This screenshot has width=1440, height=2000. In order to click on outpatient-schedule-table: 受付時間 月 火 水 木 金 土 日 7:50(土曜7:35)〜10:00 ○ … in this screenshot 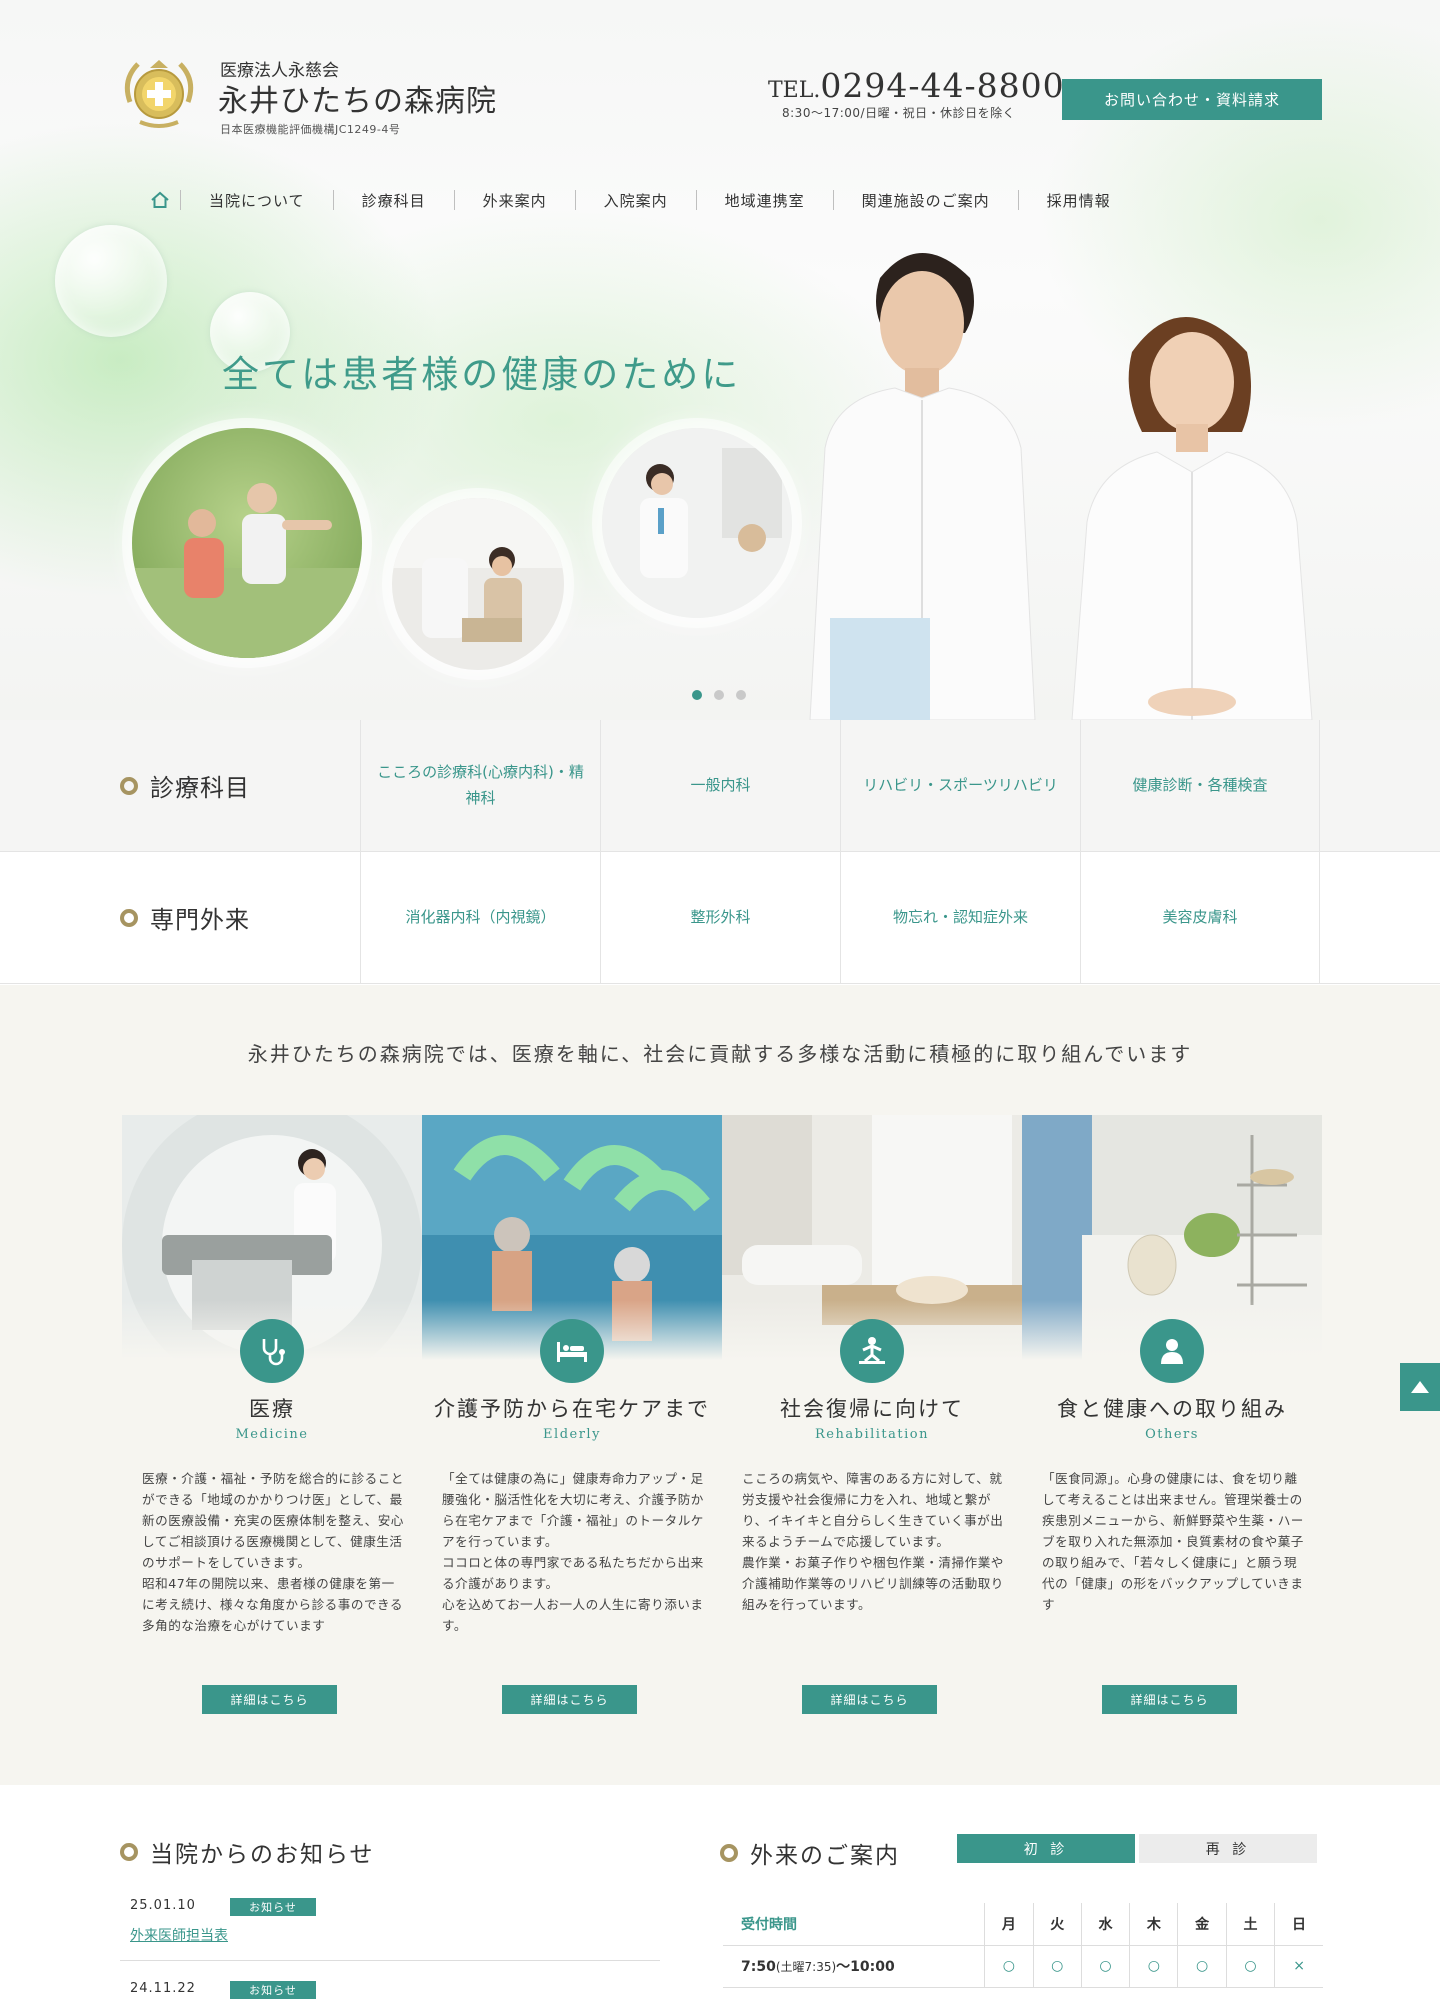, I will do `click(1023, 1945)`.